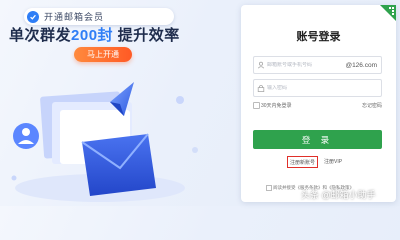 The height and width of the screenshot is (240, 400). Describe the element at coordinates (361, 65) in the screenshot. I see `domain-suffix: @126.com` at that location.